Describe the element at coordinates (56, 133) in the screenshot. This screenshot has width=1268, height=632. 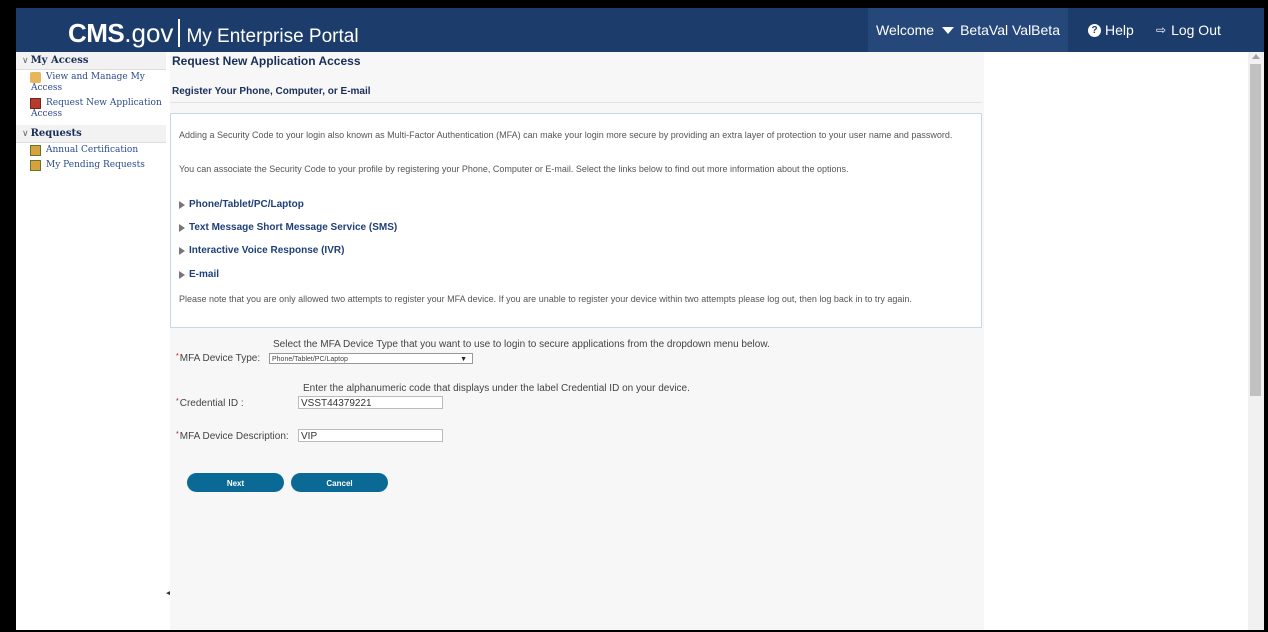
I see `section-title: Requests` at that location.